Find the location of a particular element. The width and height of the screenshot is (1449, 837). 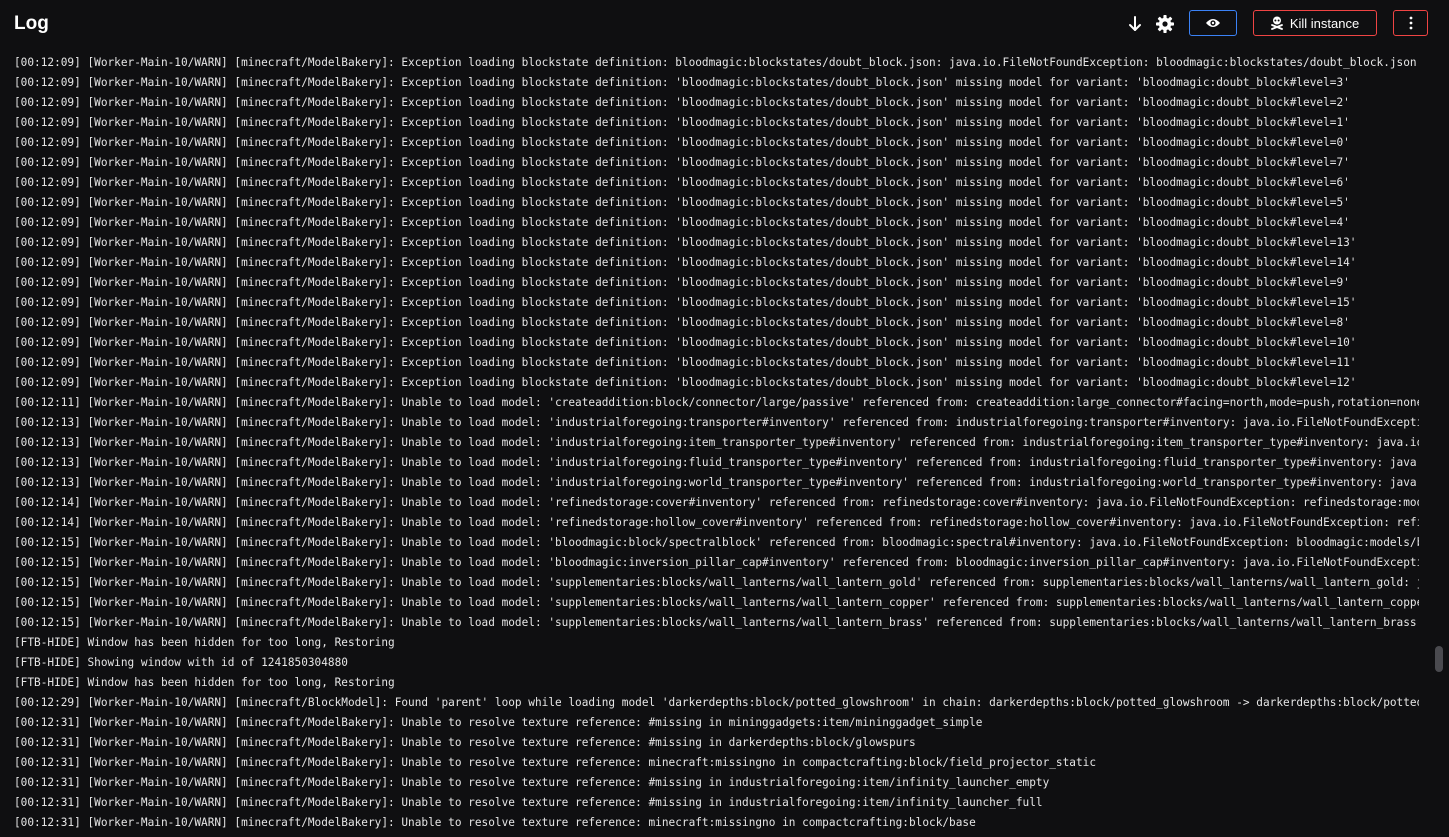

vertical-dots-icon is located at coordinates (1411, 23).